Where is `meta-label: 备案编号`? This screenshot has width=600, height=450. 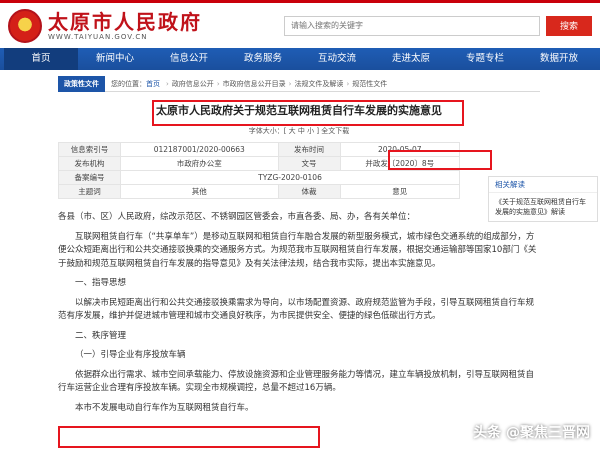 meta-label: 备案编号 is located at coordinates (89, 177).